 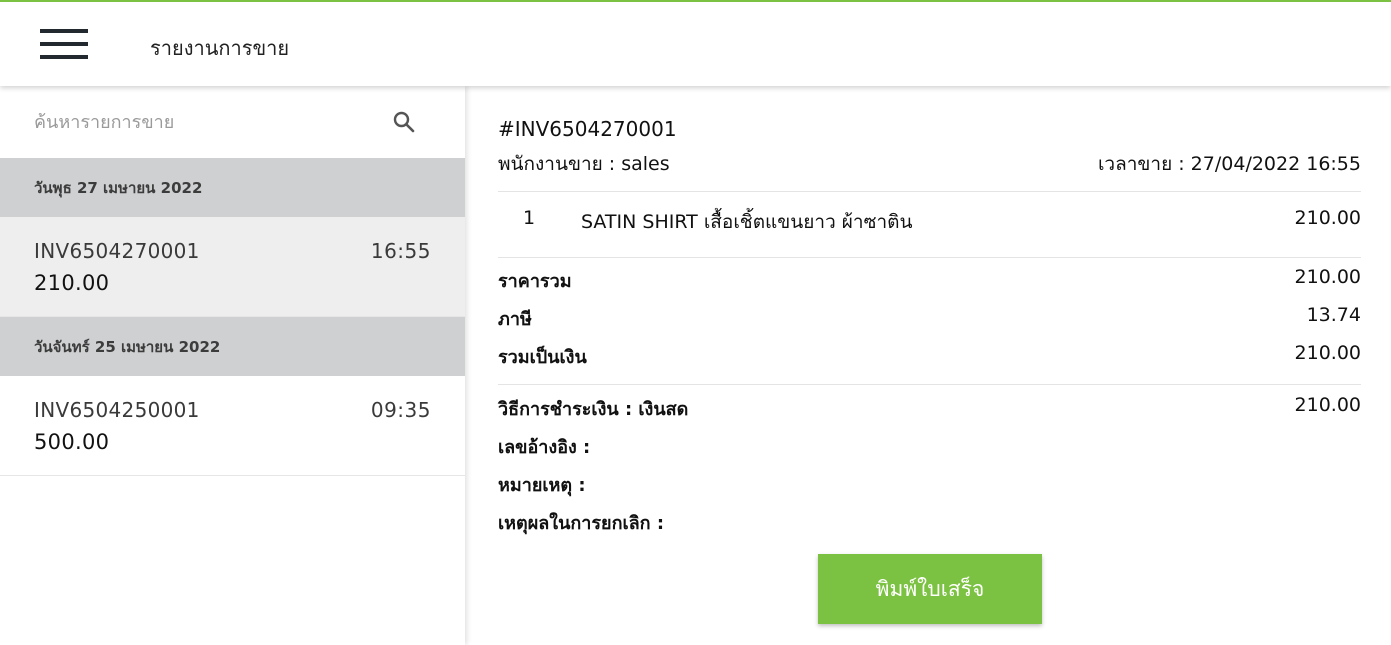 I want to click on sale-amount: 210.00, so click(x=72, y=283).